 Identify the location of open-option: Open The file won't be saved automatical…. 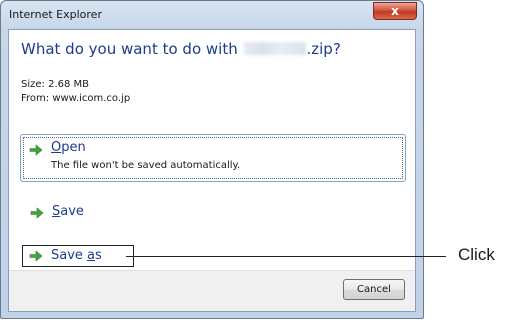
(213, 158).